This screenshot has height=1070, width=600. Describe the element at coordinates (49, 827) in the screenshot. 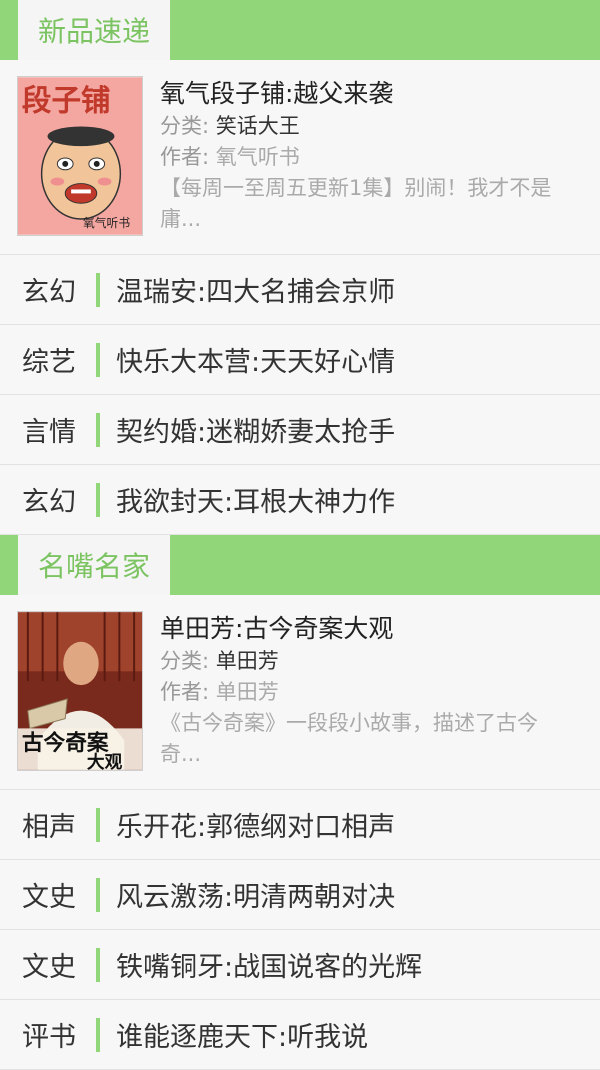

I see `list-item-category: 相声` at that location.